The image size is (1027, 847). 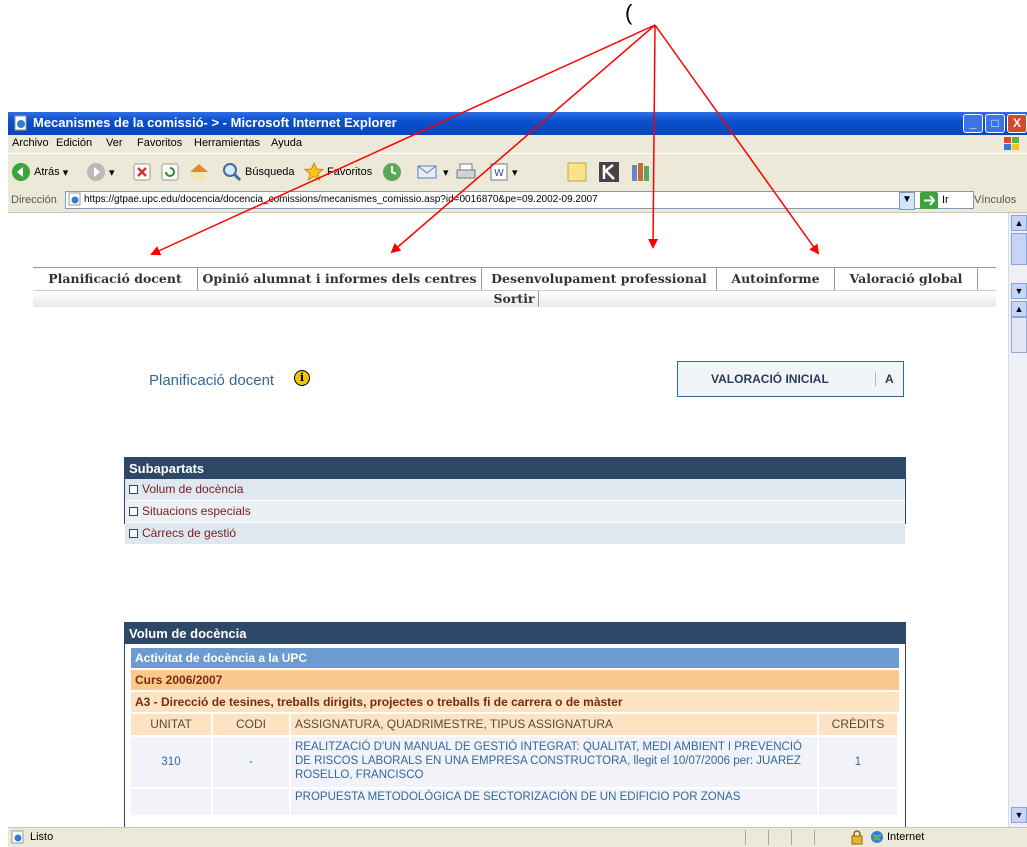 I want to click on links-label: Vínculos, so click(x=995, y=200).